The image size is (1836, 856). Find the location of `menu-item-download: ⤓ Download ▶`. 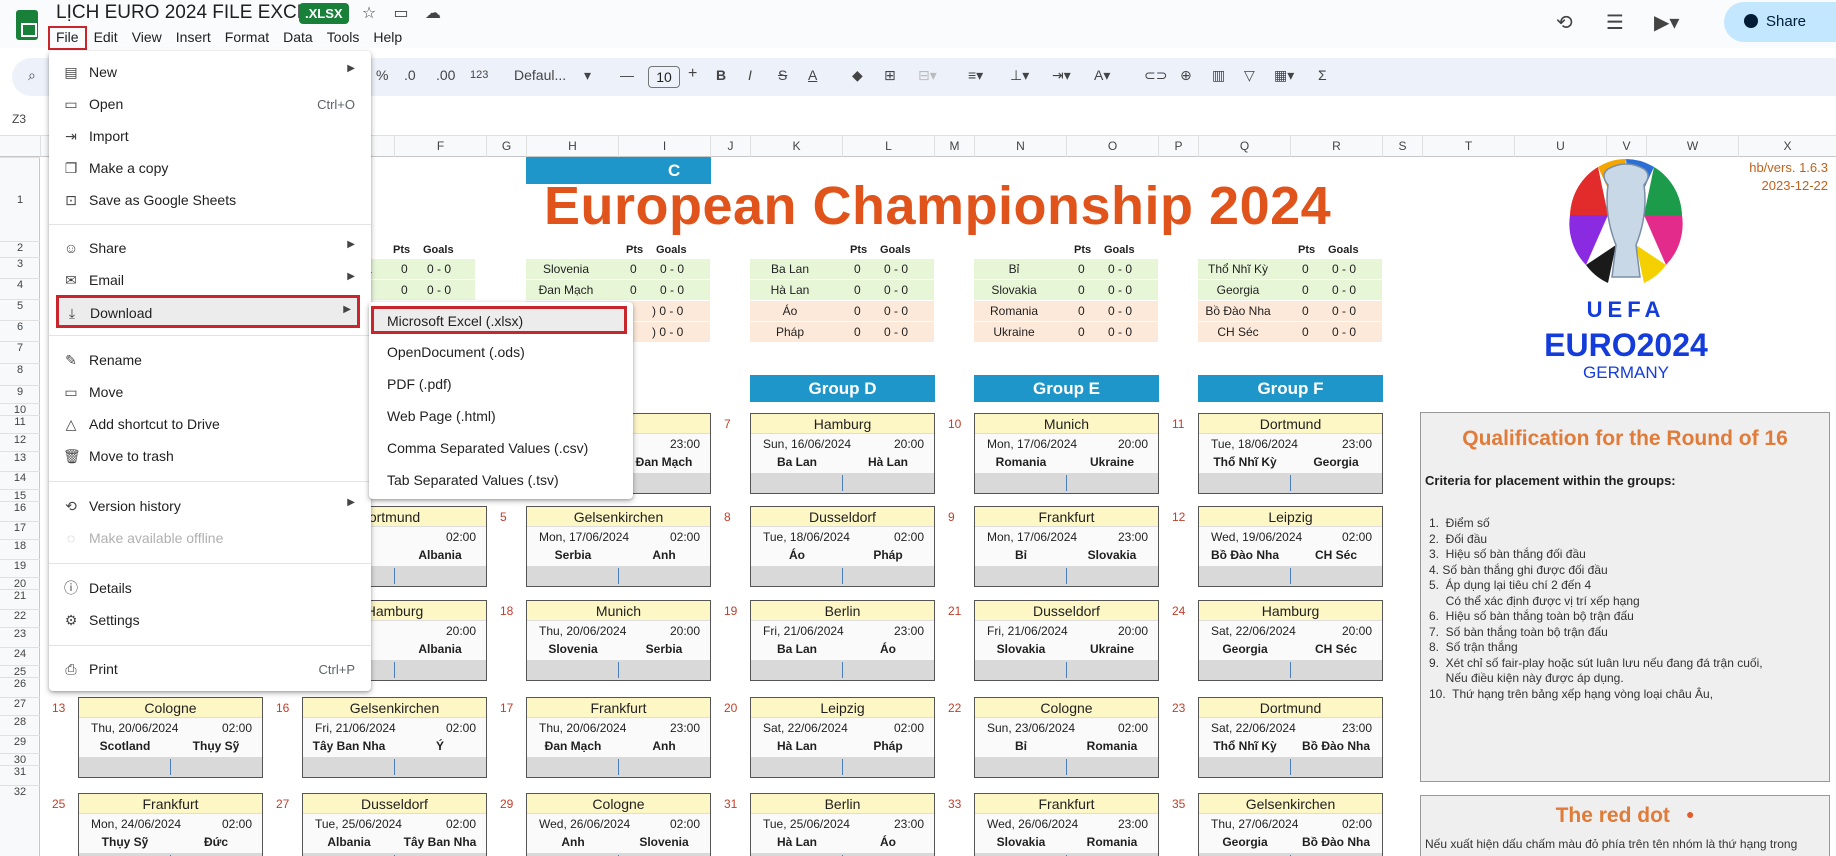

menu-item-download: ⤓ Download ▶ is located at coordinates (208, 311).